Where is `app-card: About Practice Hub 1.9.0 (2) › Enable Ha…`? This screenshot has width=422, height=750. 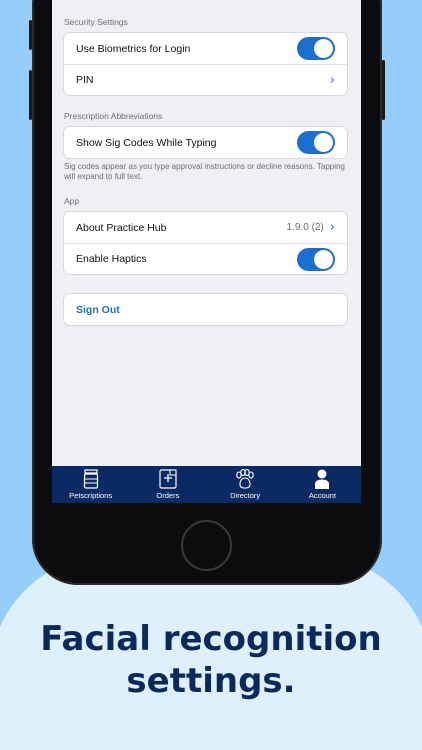
app-card: About Practice Hub 1.9.0 (2) › Enable Ha… is located at coordinates (205, 243).